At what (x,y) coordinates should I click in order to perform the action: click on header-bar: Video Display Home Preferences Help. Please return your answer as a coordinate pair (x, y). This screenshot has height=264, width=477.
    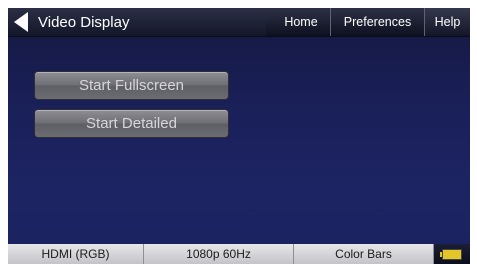
    Looking at the image, I should click on (239, 22).